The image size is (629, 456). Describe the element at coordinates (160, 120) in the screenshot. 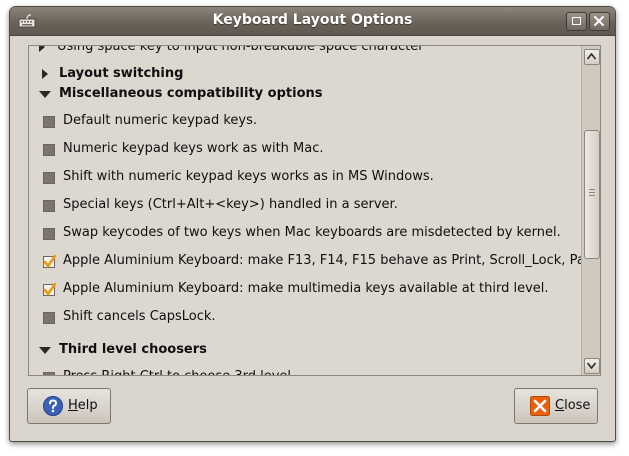

I see `option-label: Default numeric keypad keys.` at that location.